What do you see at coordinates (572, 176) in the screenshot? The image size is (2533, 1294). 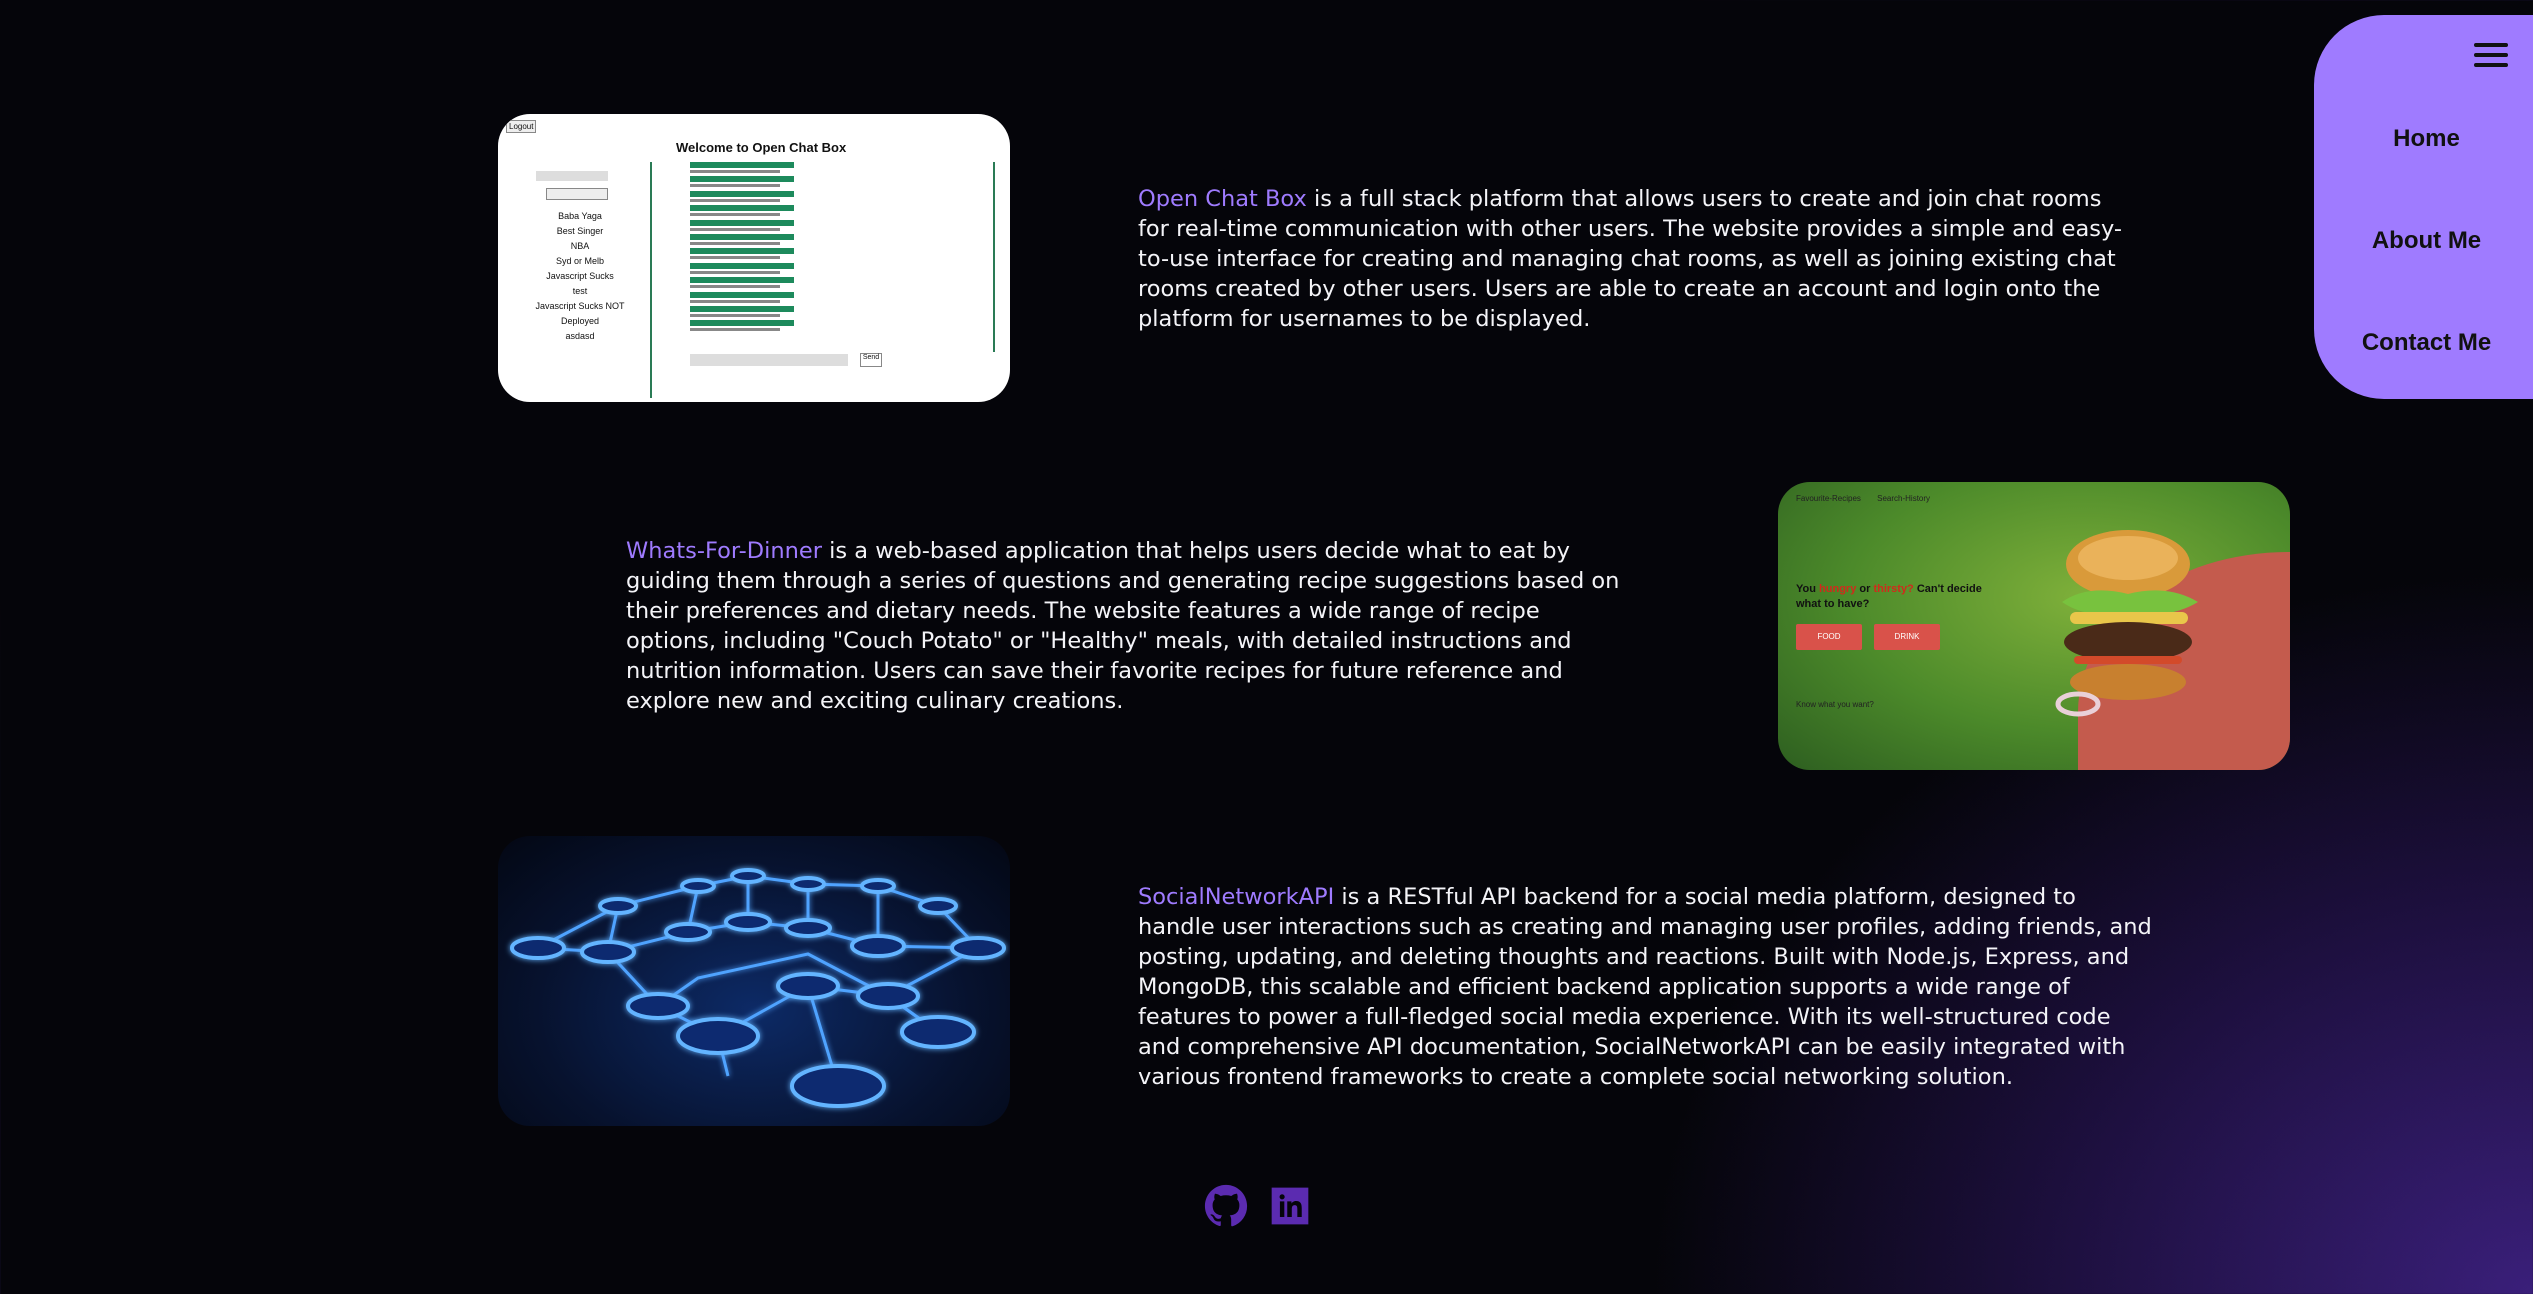 I see `chat-room-input` at bounding box center [572, 176].